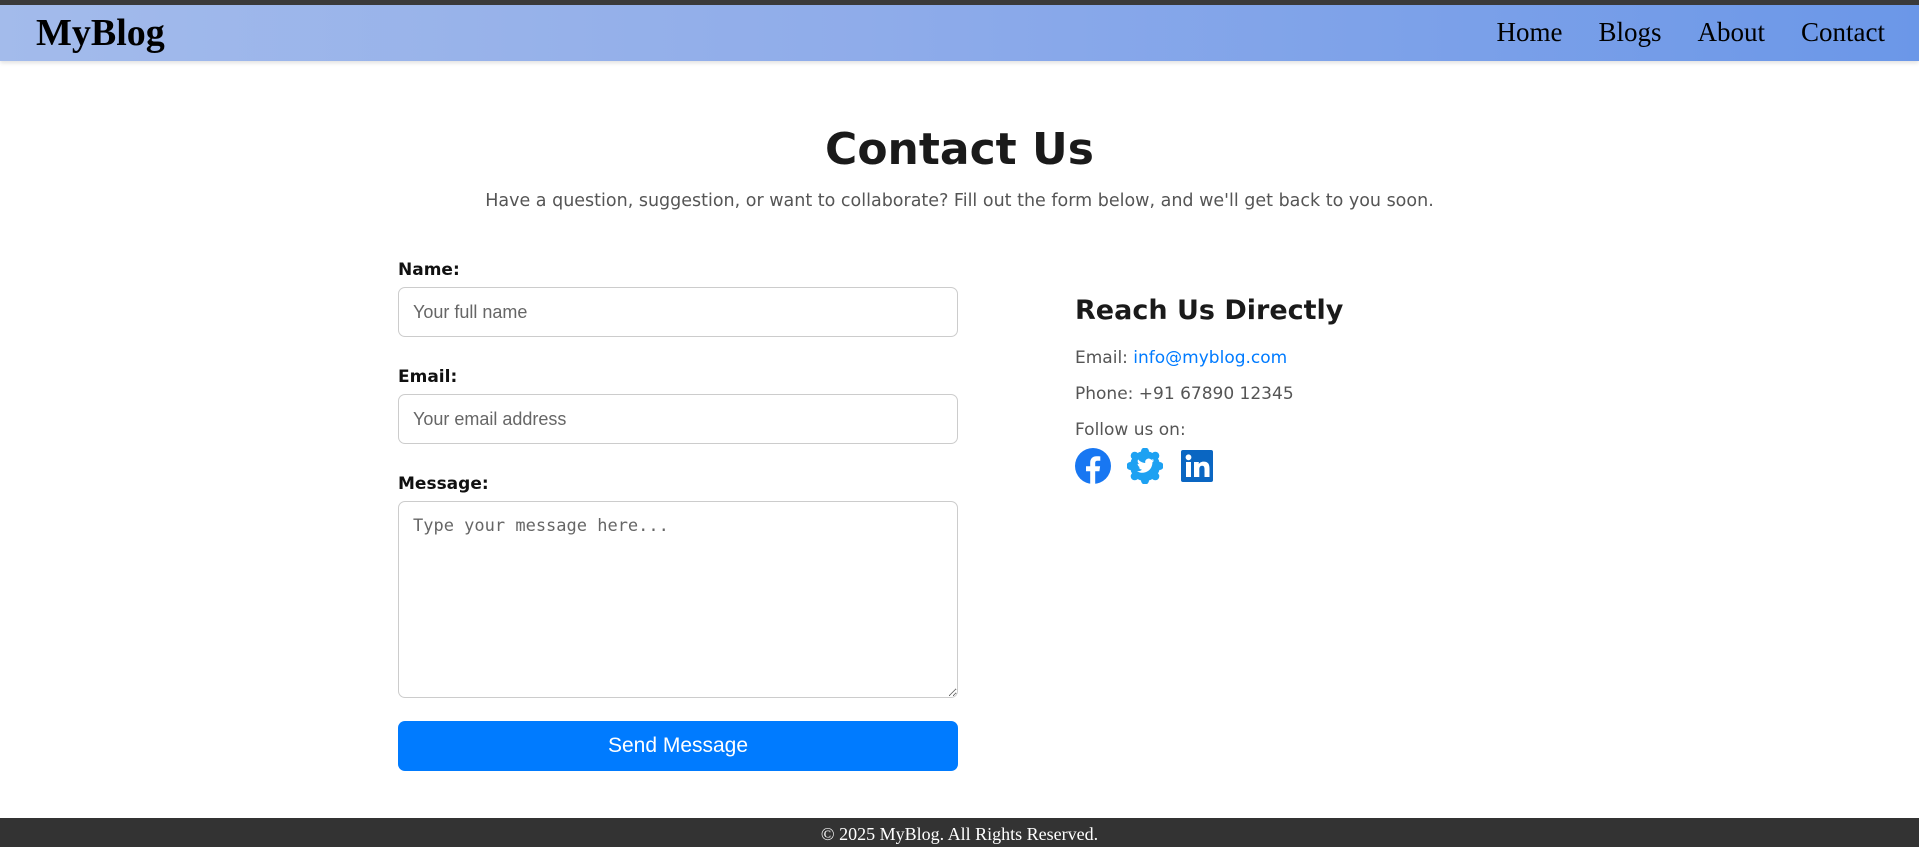  What do you see at coordinates (1629, 32) in the screenshot?
I see `nav-blogs: Blogs` at bounding box center [1629, 32].